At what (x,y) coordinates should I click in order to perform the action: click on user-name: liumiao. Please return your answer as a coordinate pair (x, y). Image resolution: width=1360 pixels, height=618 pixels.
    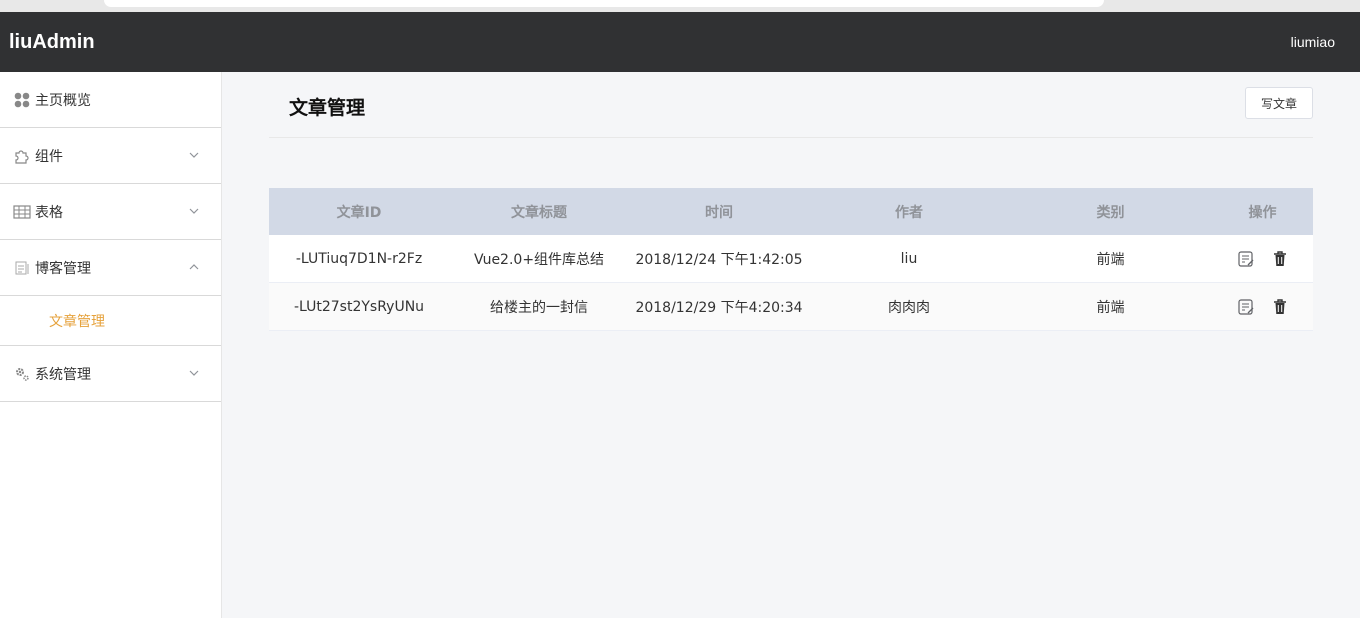
    Looking at the image, I should click on (1313, 42).